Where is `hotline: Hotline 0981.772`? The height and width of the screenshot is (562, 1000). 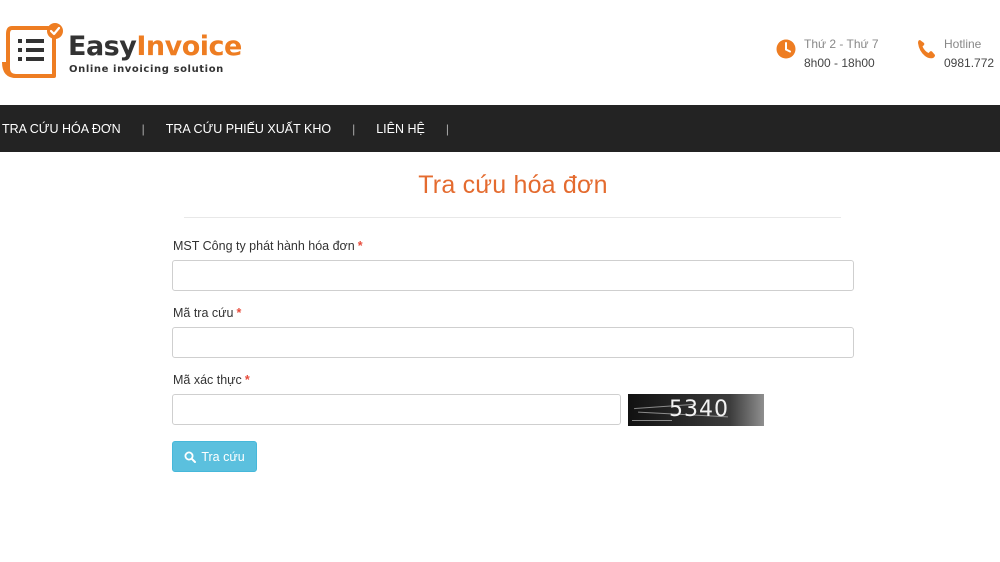 hotline: Hotline 0981.772 is located at coordinates (957, 56).